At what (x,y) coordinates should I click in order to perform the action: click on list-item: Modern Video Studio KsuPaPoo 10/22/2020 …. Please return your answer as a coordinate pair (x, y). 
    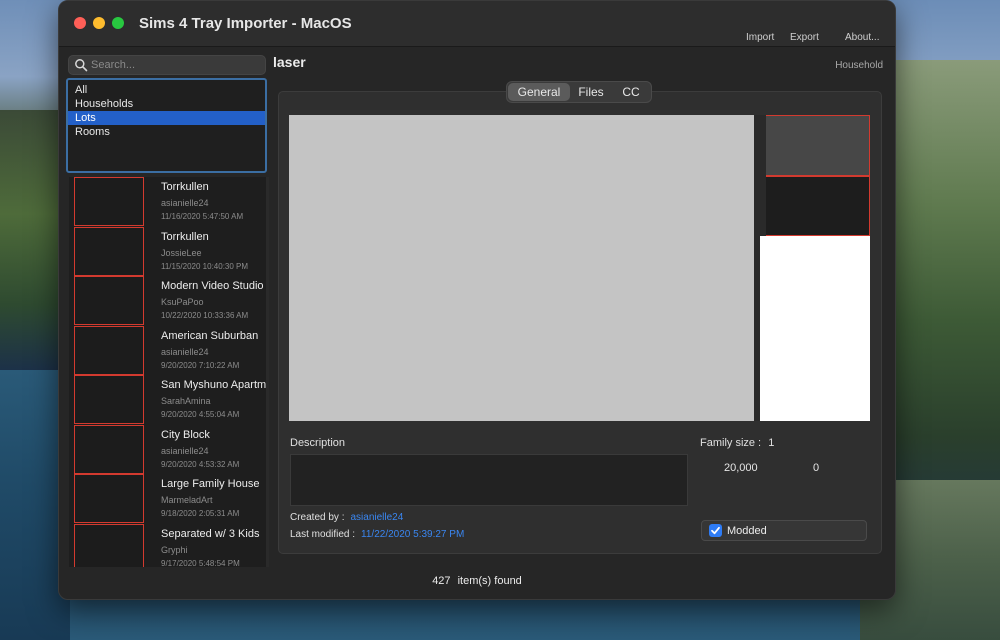
    Looking at the image, I should click on (169, 301).